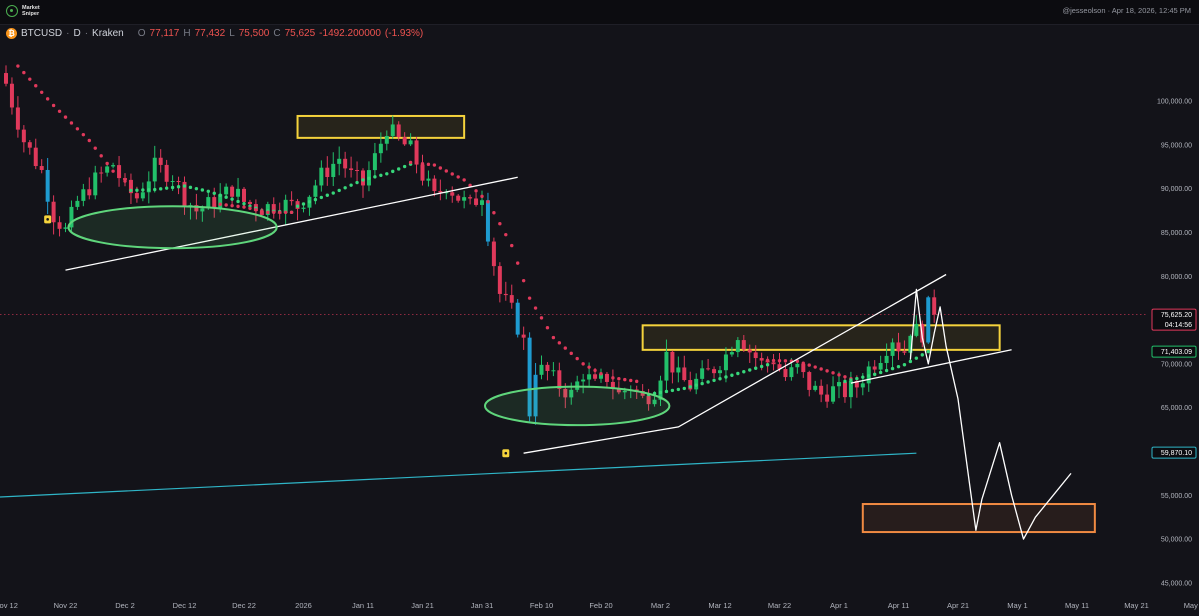  I want to click on supertrend-up, so click(354, 185).